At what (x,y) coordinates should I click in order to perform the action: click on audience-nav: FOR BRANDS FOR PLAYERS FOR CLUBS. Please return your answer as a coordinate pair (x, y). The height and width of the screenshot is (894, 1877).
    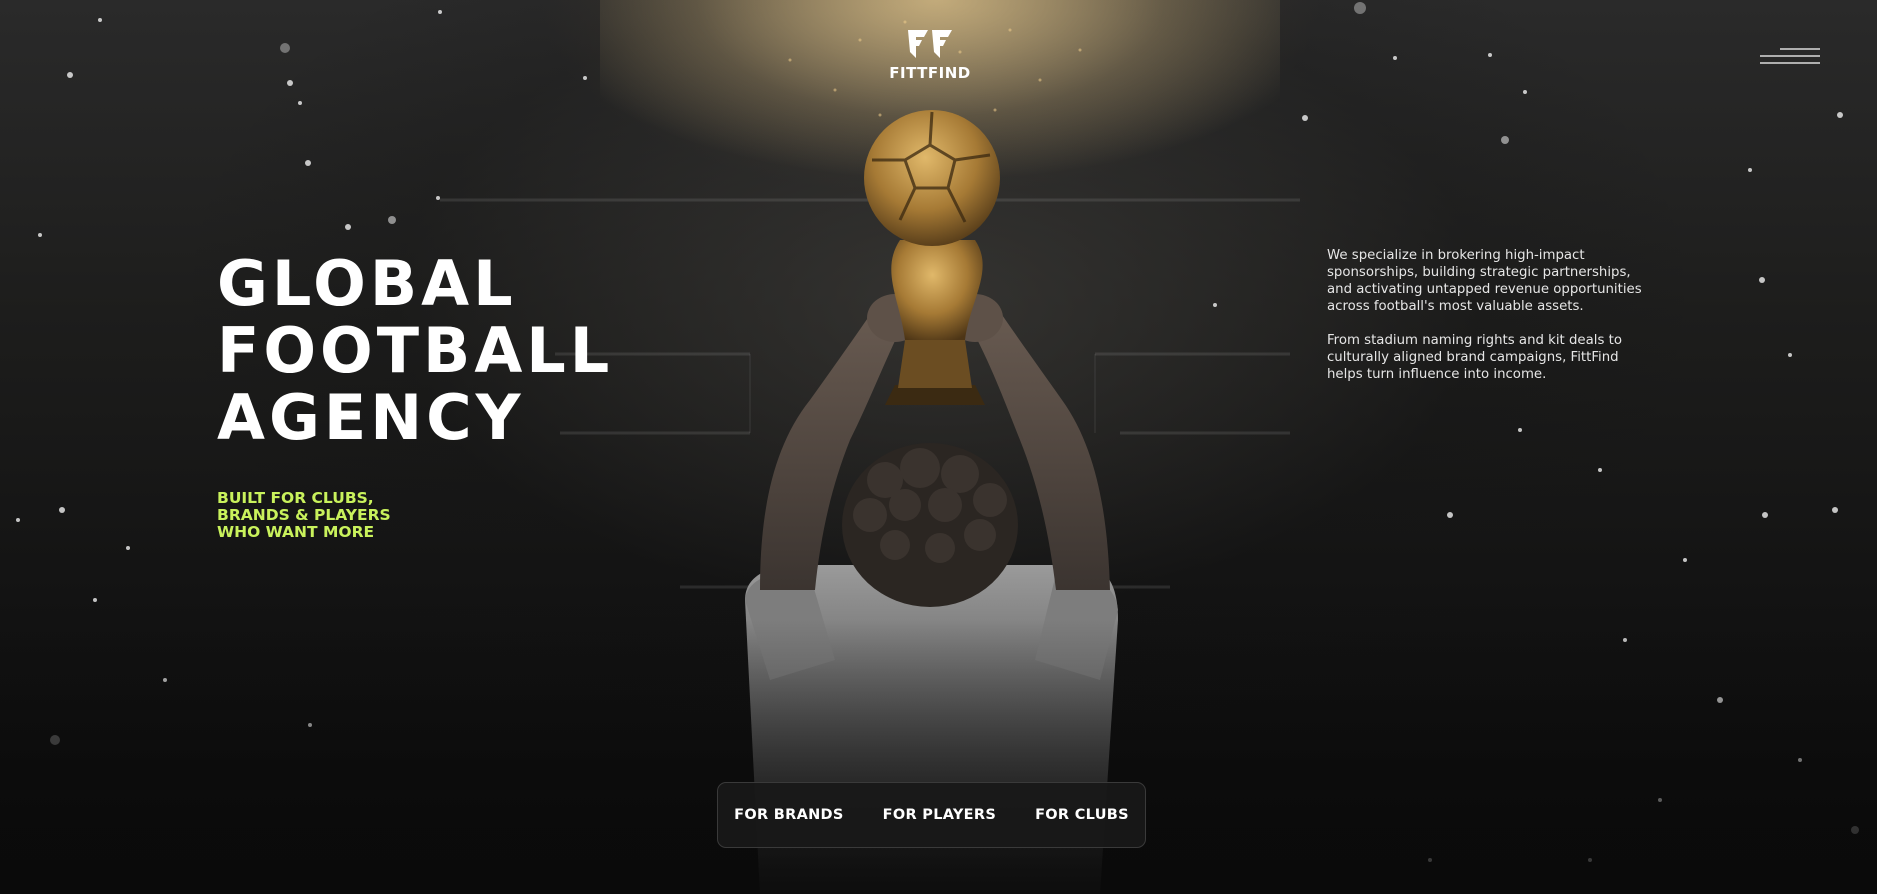
    Looking at the image, I should click on (931, 815).